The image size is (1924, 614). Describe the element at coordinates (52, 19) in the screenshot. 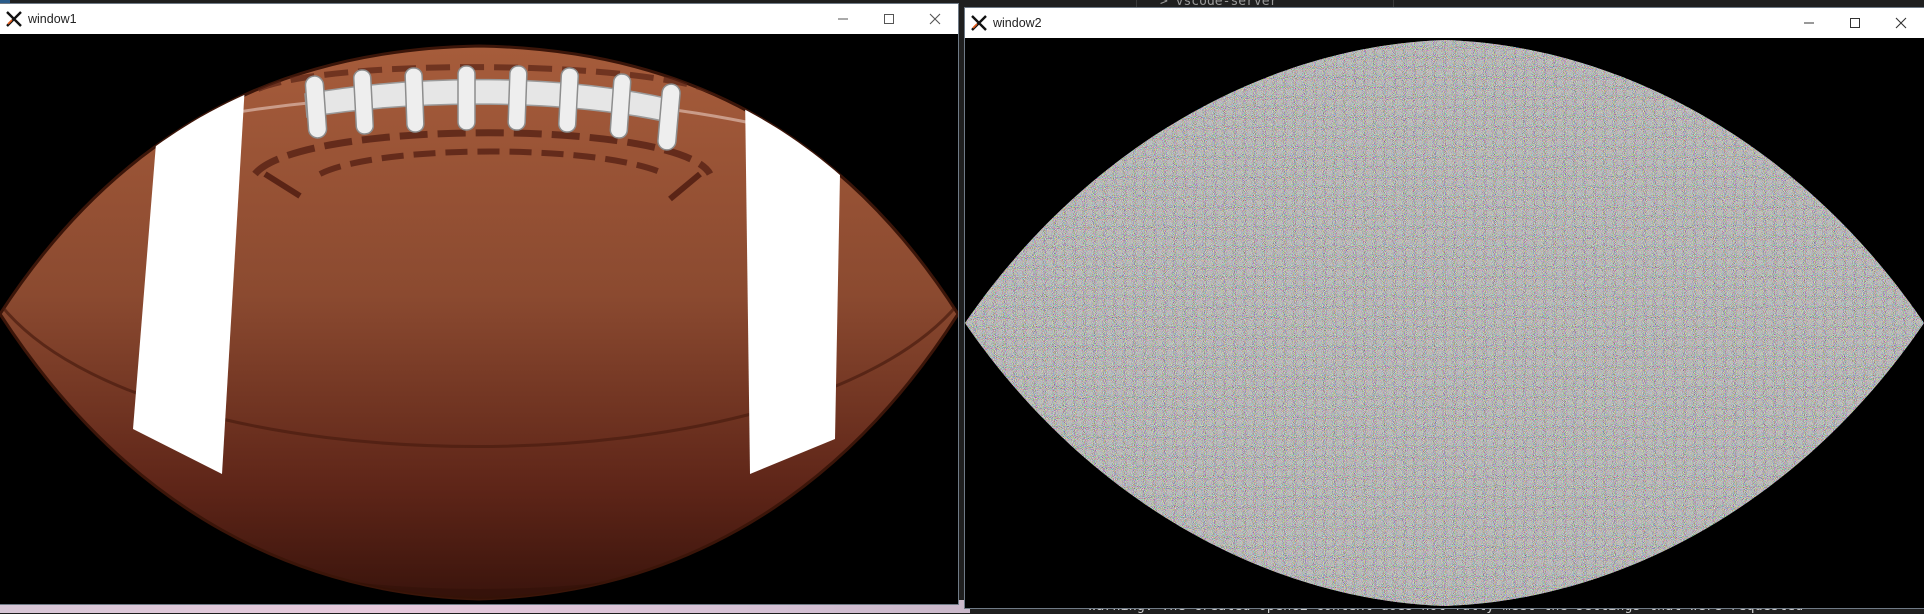

I see `window-title: window1` at that location.